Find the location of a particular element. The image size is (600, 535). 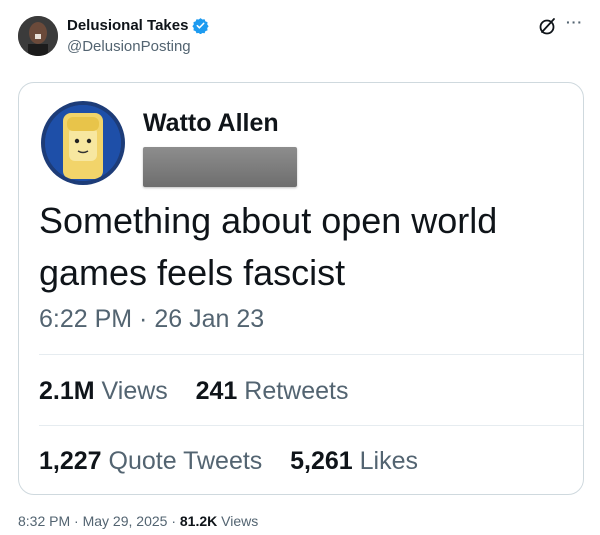

quoted-avatar is located at coordinates (83, 143).